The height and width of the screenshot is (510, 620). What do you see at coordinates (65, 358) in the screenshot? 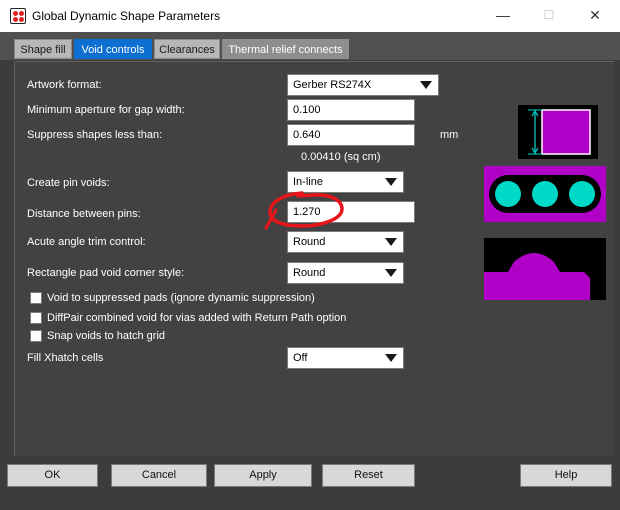
I see `fill-xhatch-label: Fill Xhatch cells` at bounding box center [65, 358].